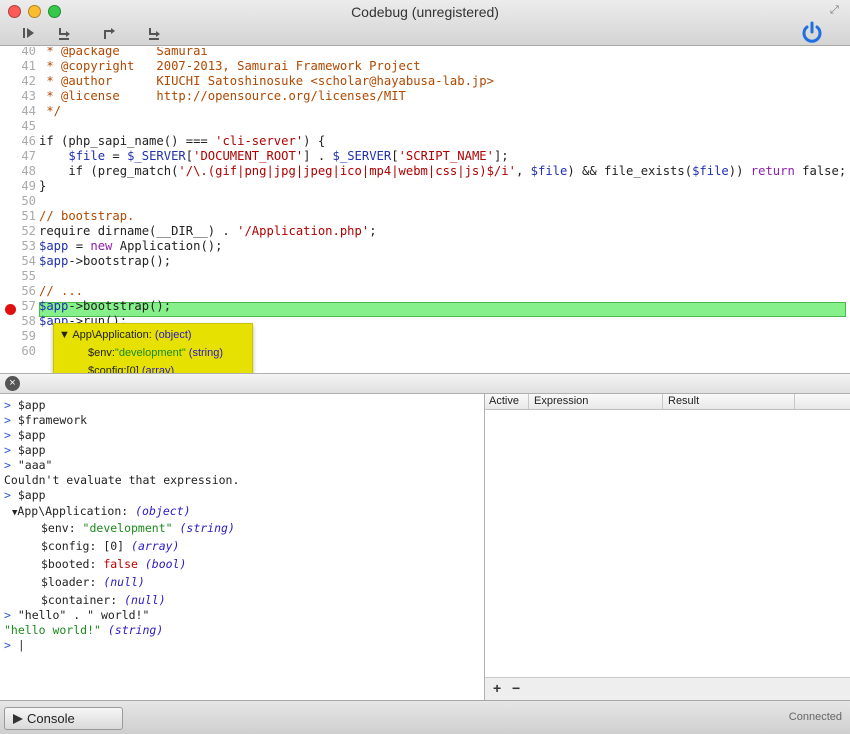 The width and height of the screenshot is (850, 734). I want to click on code-line: 55, so click(425, 276).